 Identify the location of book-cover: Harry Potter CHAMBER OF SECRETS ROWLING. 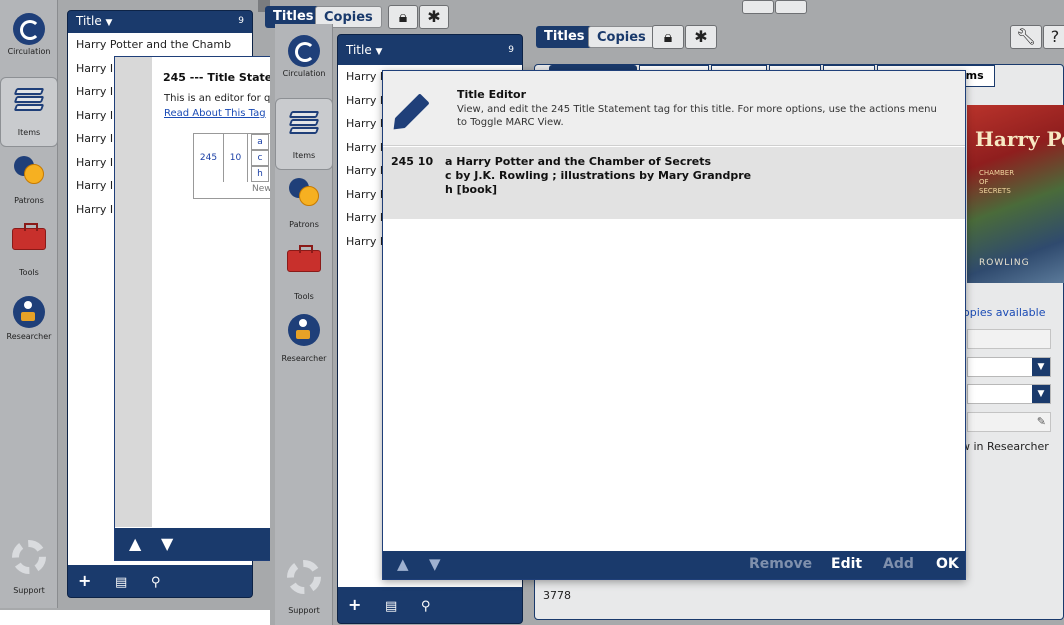
(1015, 194).